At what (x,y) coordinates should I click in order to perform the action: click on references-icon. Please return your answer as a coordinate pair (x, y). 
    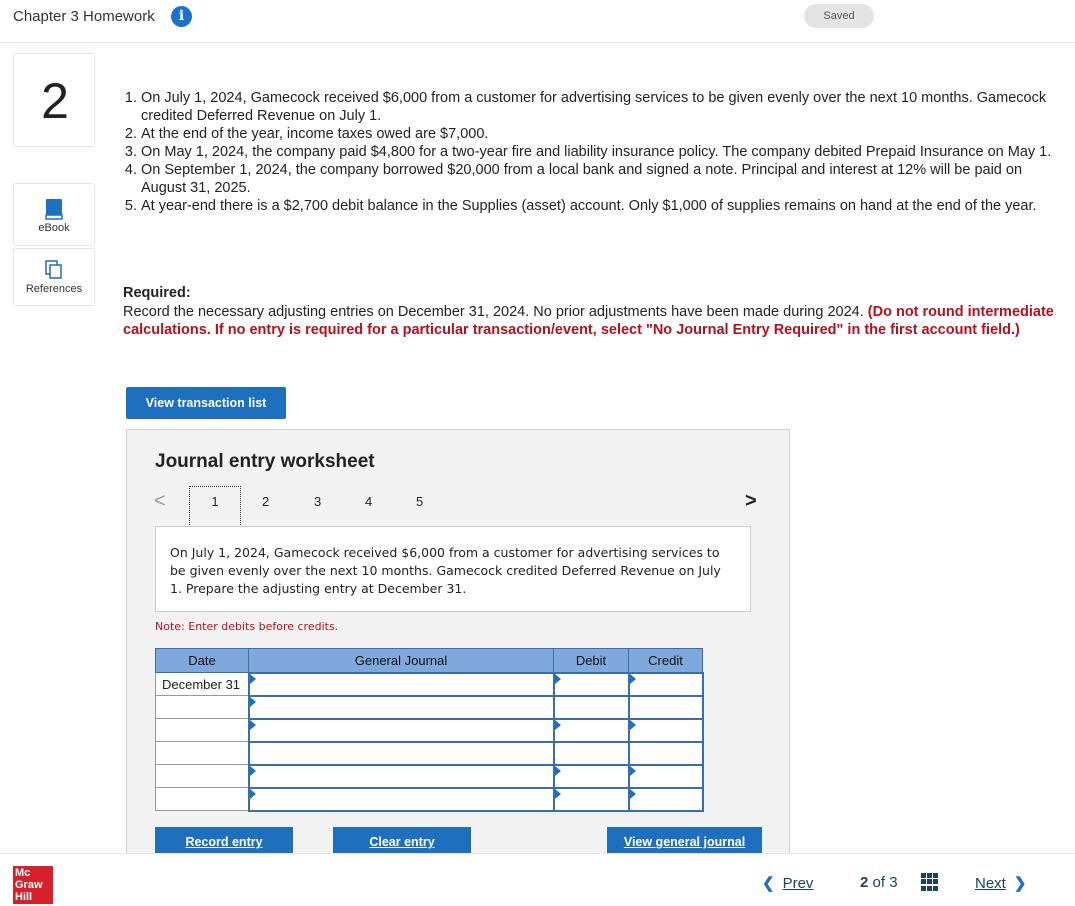
    Looking at the image, I should click on (53, 269).